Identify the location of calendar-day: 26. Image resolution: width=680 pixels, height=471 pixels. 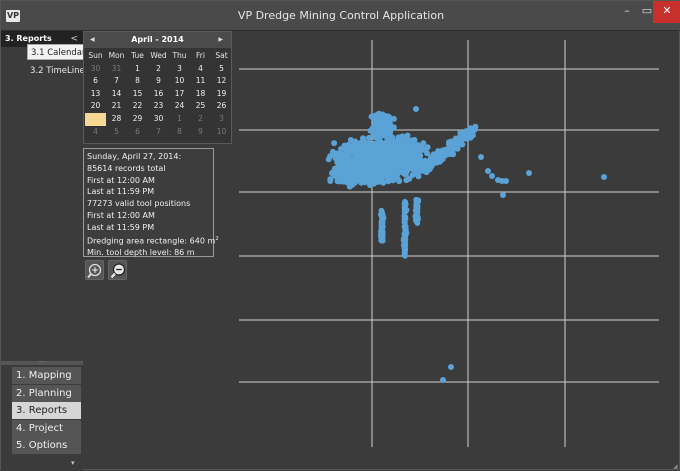
(221, 106).